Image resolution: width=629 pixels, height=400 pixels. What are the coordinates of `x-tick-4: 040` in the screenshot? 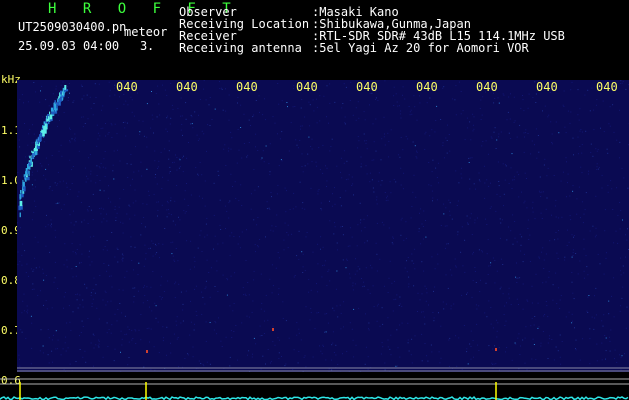 It's located at (307, 87).